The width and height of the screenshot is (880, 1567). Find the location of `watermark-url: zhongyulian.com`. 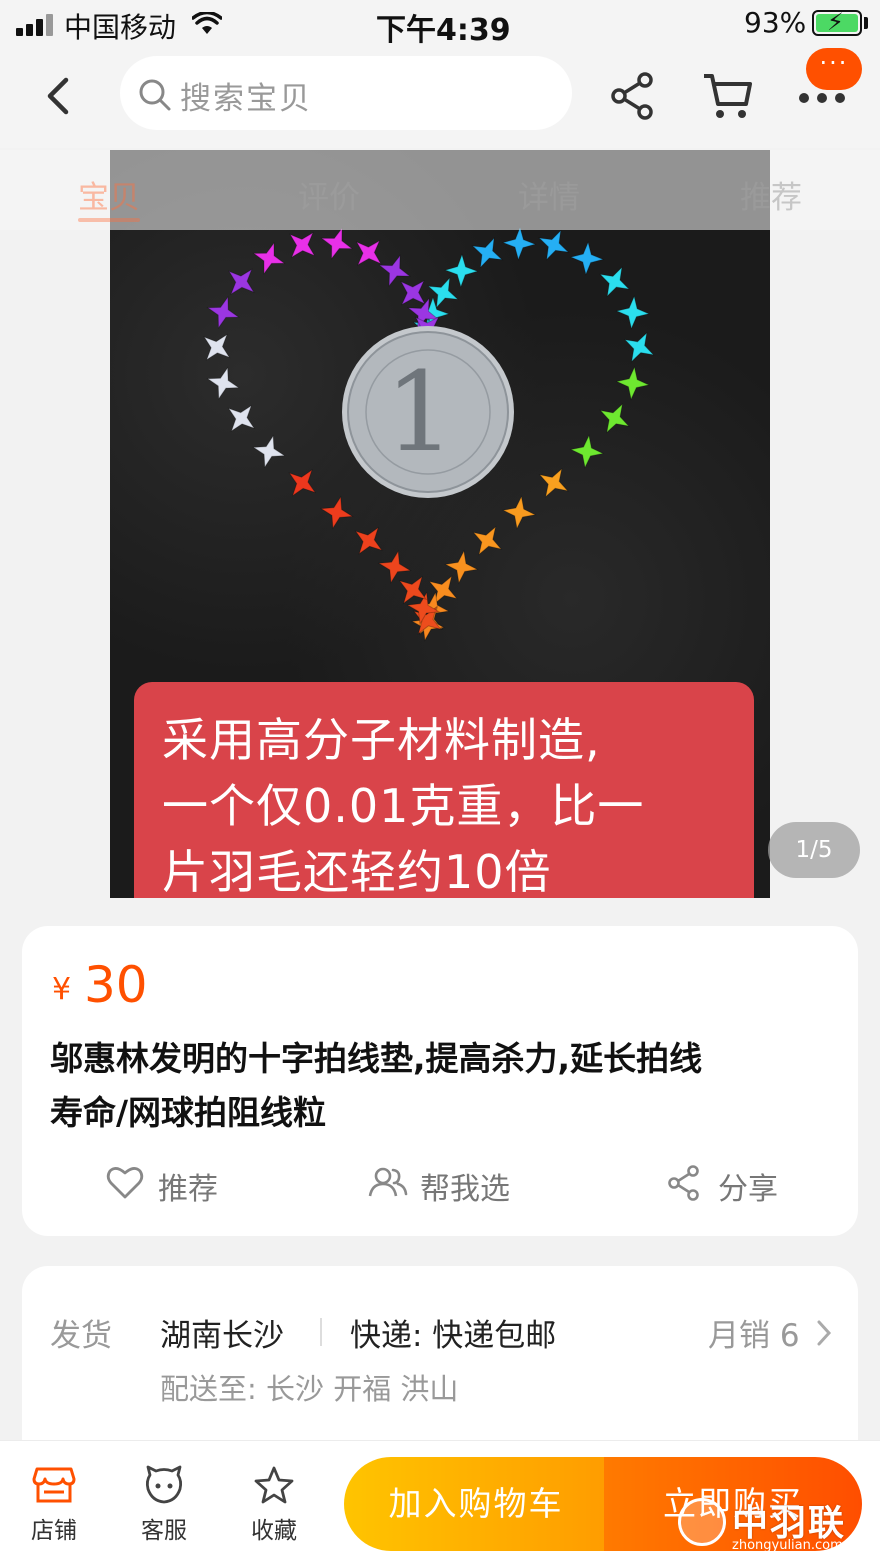

watermark-url: zhongyulian.com is located at coordinates (787, 1545).